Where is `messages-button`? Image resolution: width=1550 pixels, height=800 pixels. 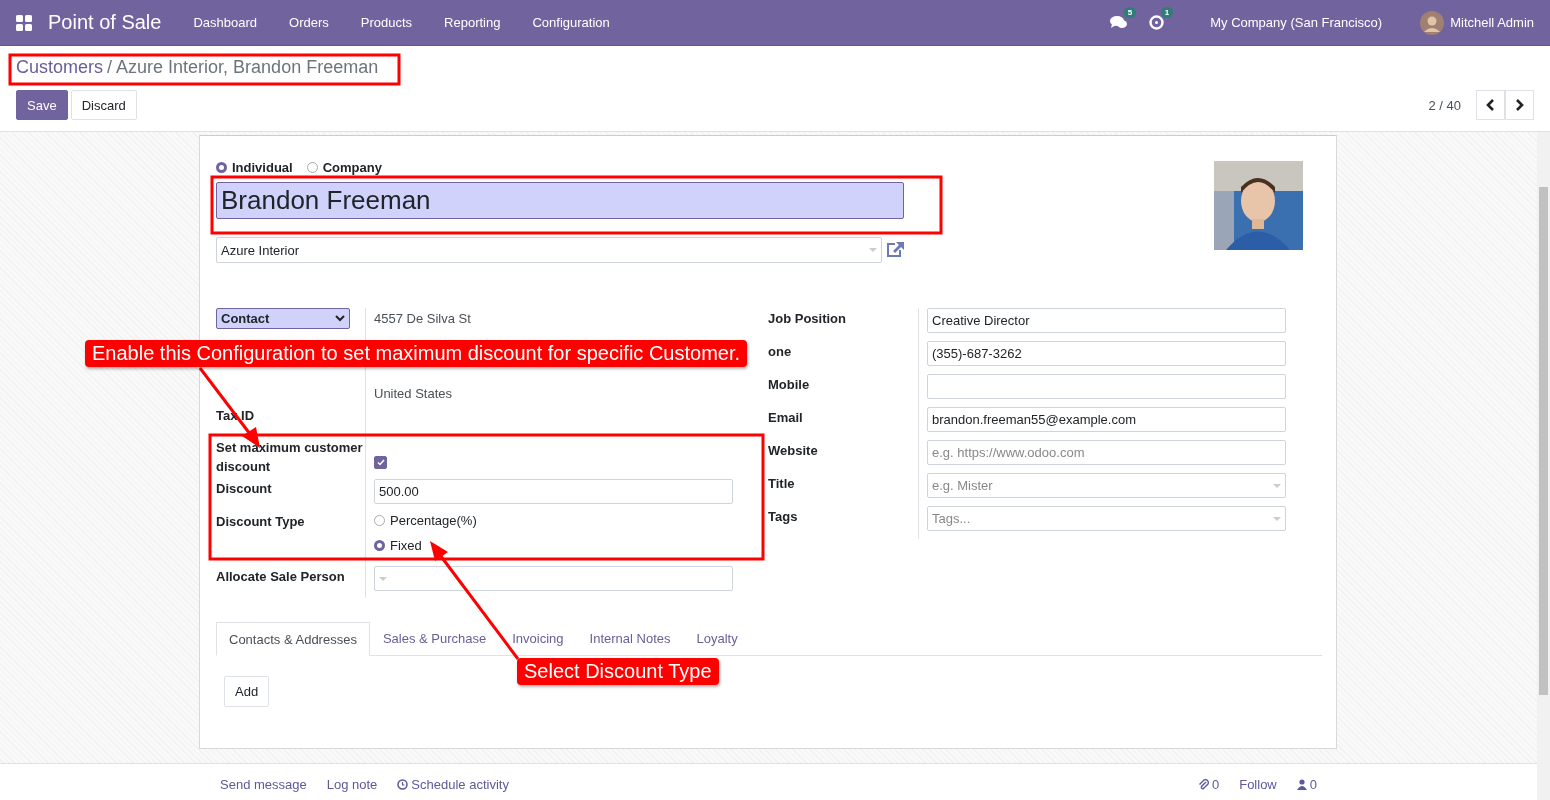 messages-button is located at coordinates (1119, 22).